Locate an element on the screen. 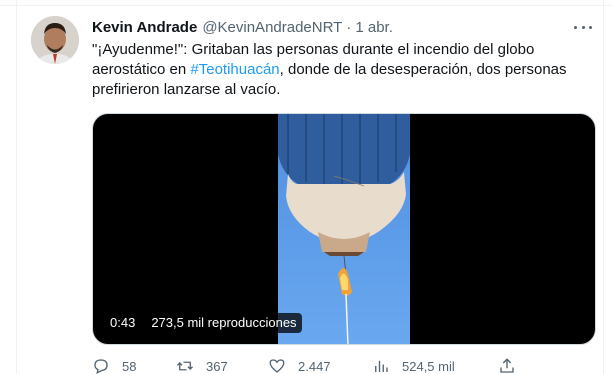 The image size is (612, 374). author-handle: @KevinAndradeNRT is located at coordinates (272, 27).